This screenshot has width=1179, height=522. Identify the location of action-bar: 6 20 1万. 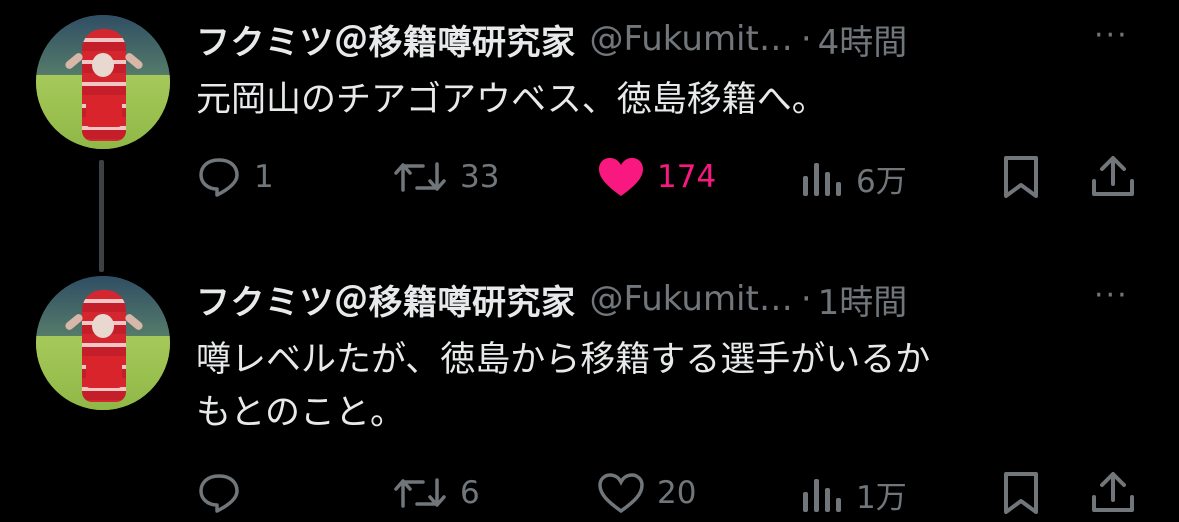
(589, 497).